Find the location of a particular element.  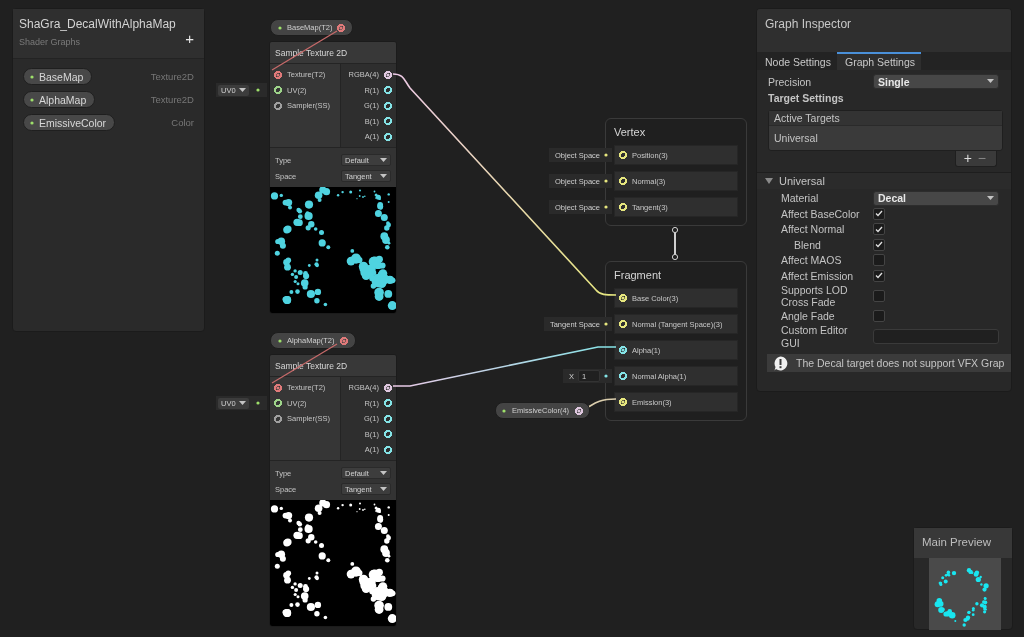

property-pill: EmissiveColor is located at coordinates (69, 122).